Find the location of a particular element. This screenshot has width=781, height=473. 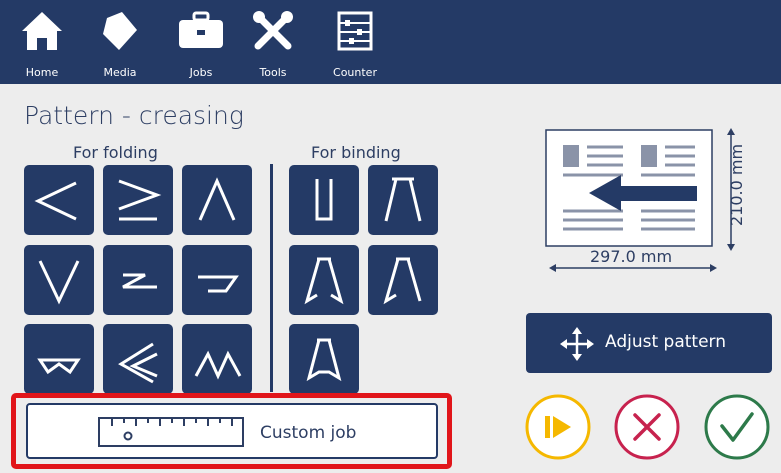

close-icon is located at coordinates (647, 427).